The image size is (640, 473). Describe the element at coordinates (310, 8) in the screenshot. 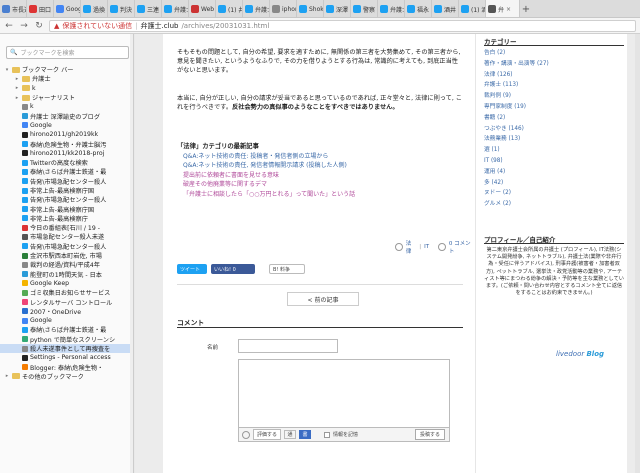

I see `tab-11: Shoku` at that location.